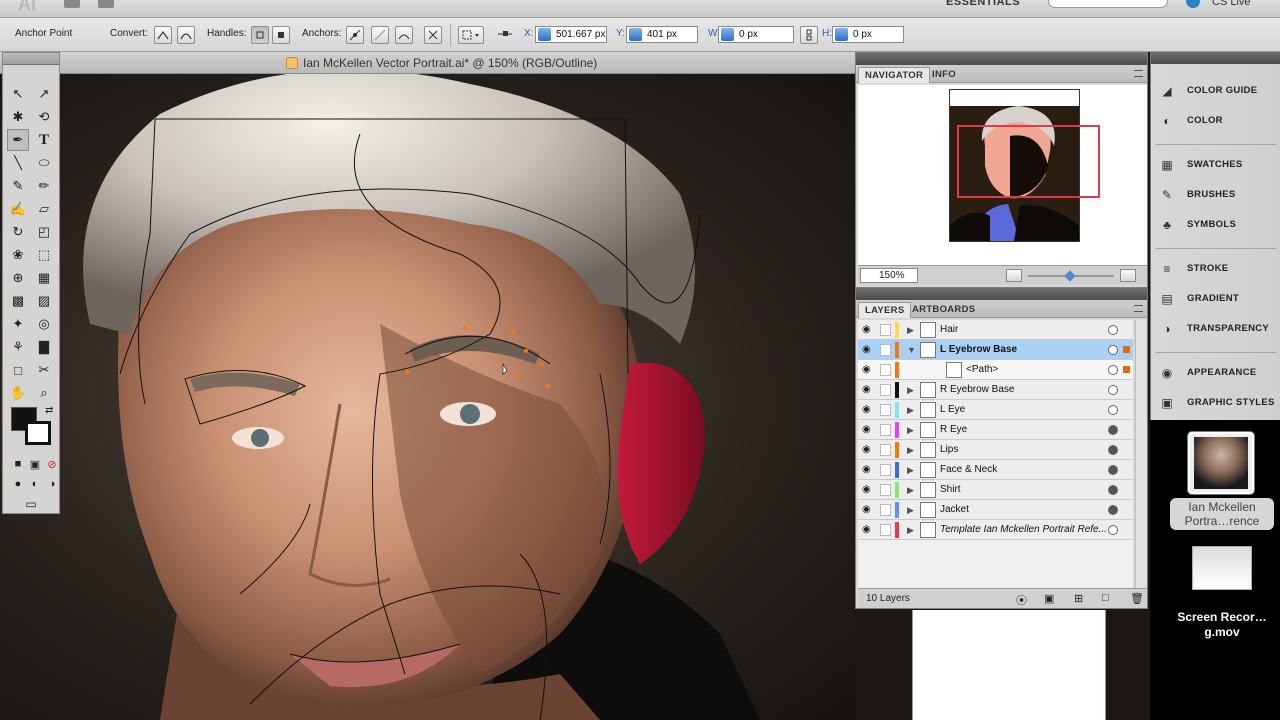 This screenshot has width=1280, height=720. I want to click on dock-item-appearance: ◉APPEARANCE, so click(1217, 373).